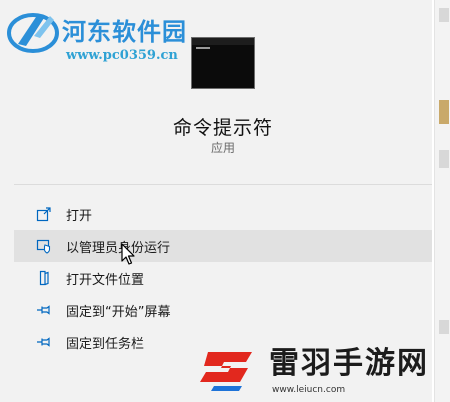  I want to click on file-location-icon, so click(44, 278).